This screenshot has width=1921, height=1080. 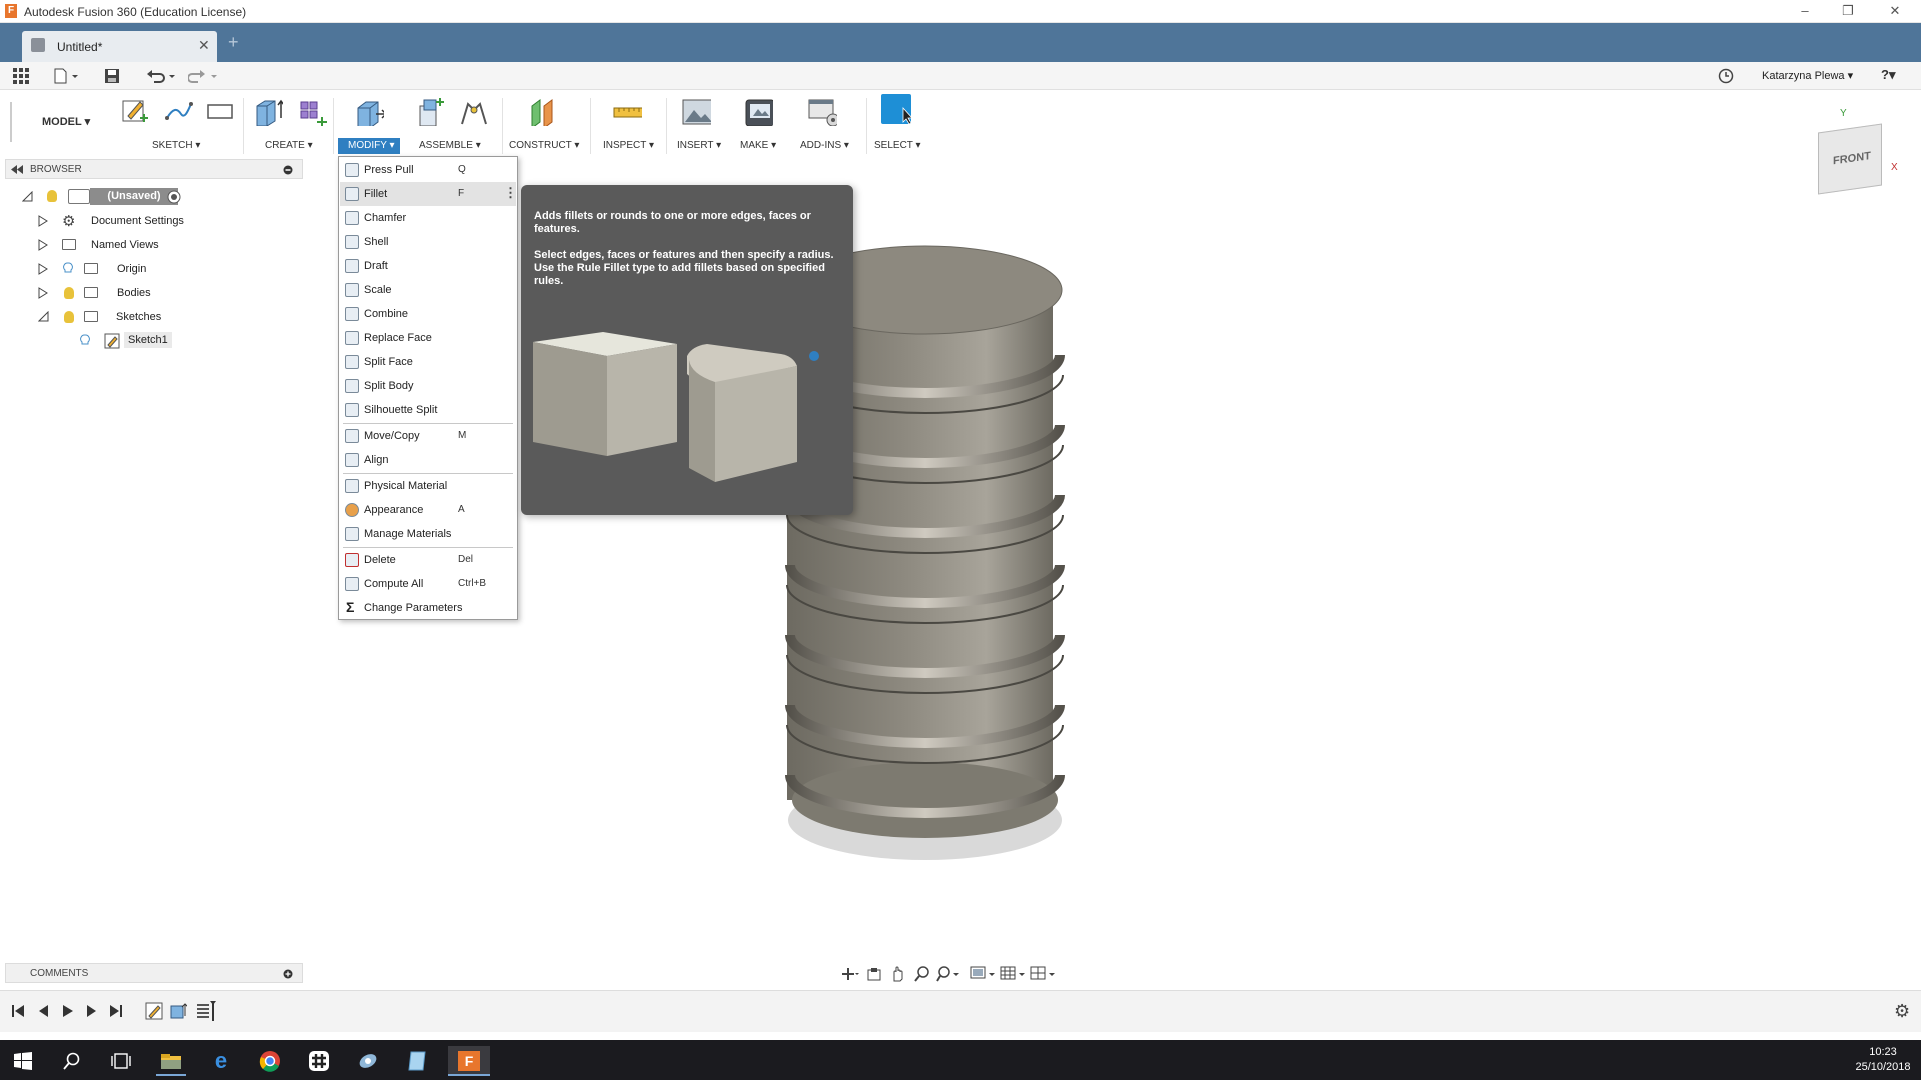 What do you see at coordinates (428, 194) in the screenshot?
I see `menu-item-fillet: Fillet F ⋮` at bounding box center [428, 194].